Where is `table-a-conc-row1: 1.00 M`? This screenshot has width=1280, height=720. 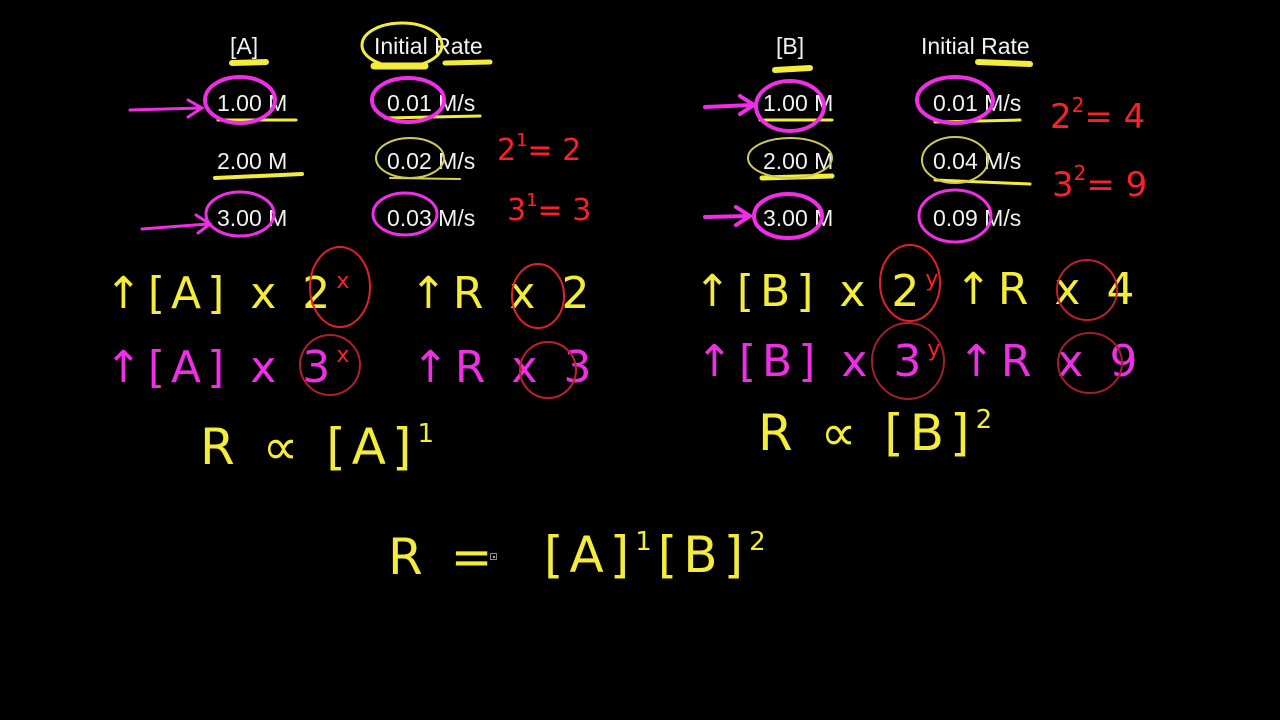
table-a-conc-row1: 1.00 M is located at coordinates (252, 103).